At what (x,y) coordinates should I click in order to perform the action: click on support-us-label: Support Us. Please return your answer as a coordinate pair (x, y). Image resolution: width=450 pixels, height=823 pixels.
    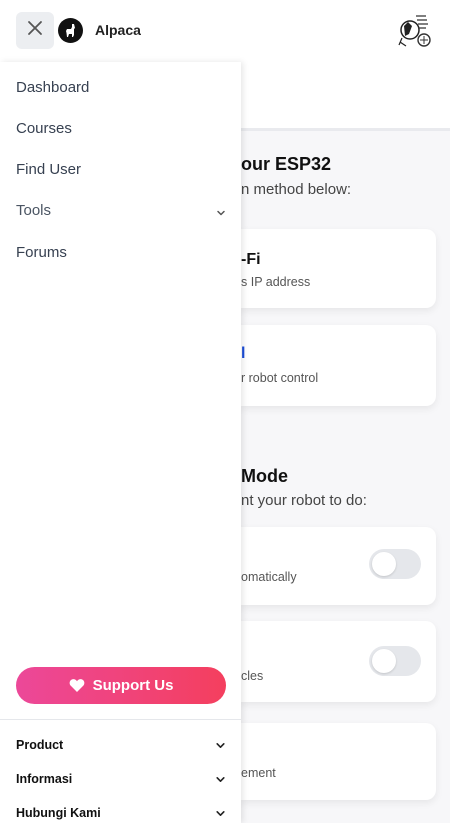
    Looking at the image, I should click on (133, 685).